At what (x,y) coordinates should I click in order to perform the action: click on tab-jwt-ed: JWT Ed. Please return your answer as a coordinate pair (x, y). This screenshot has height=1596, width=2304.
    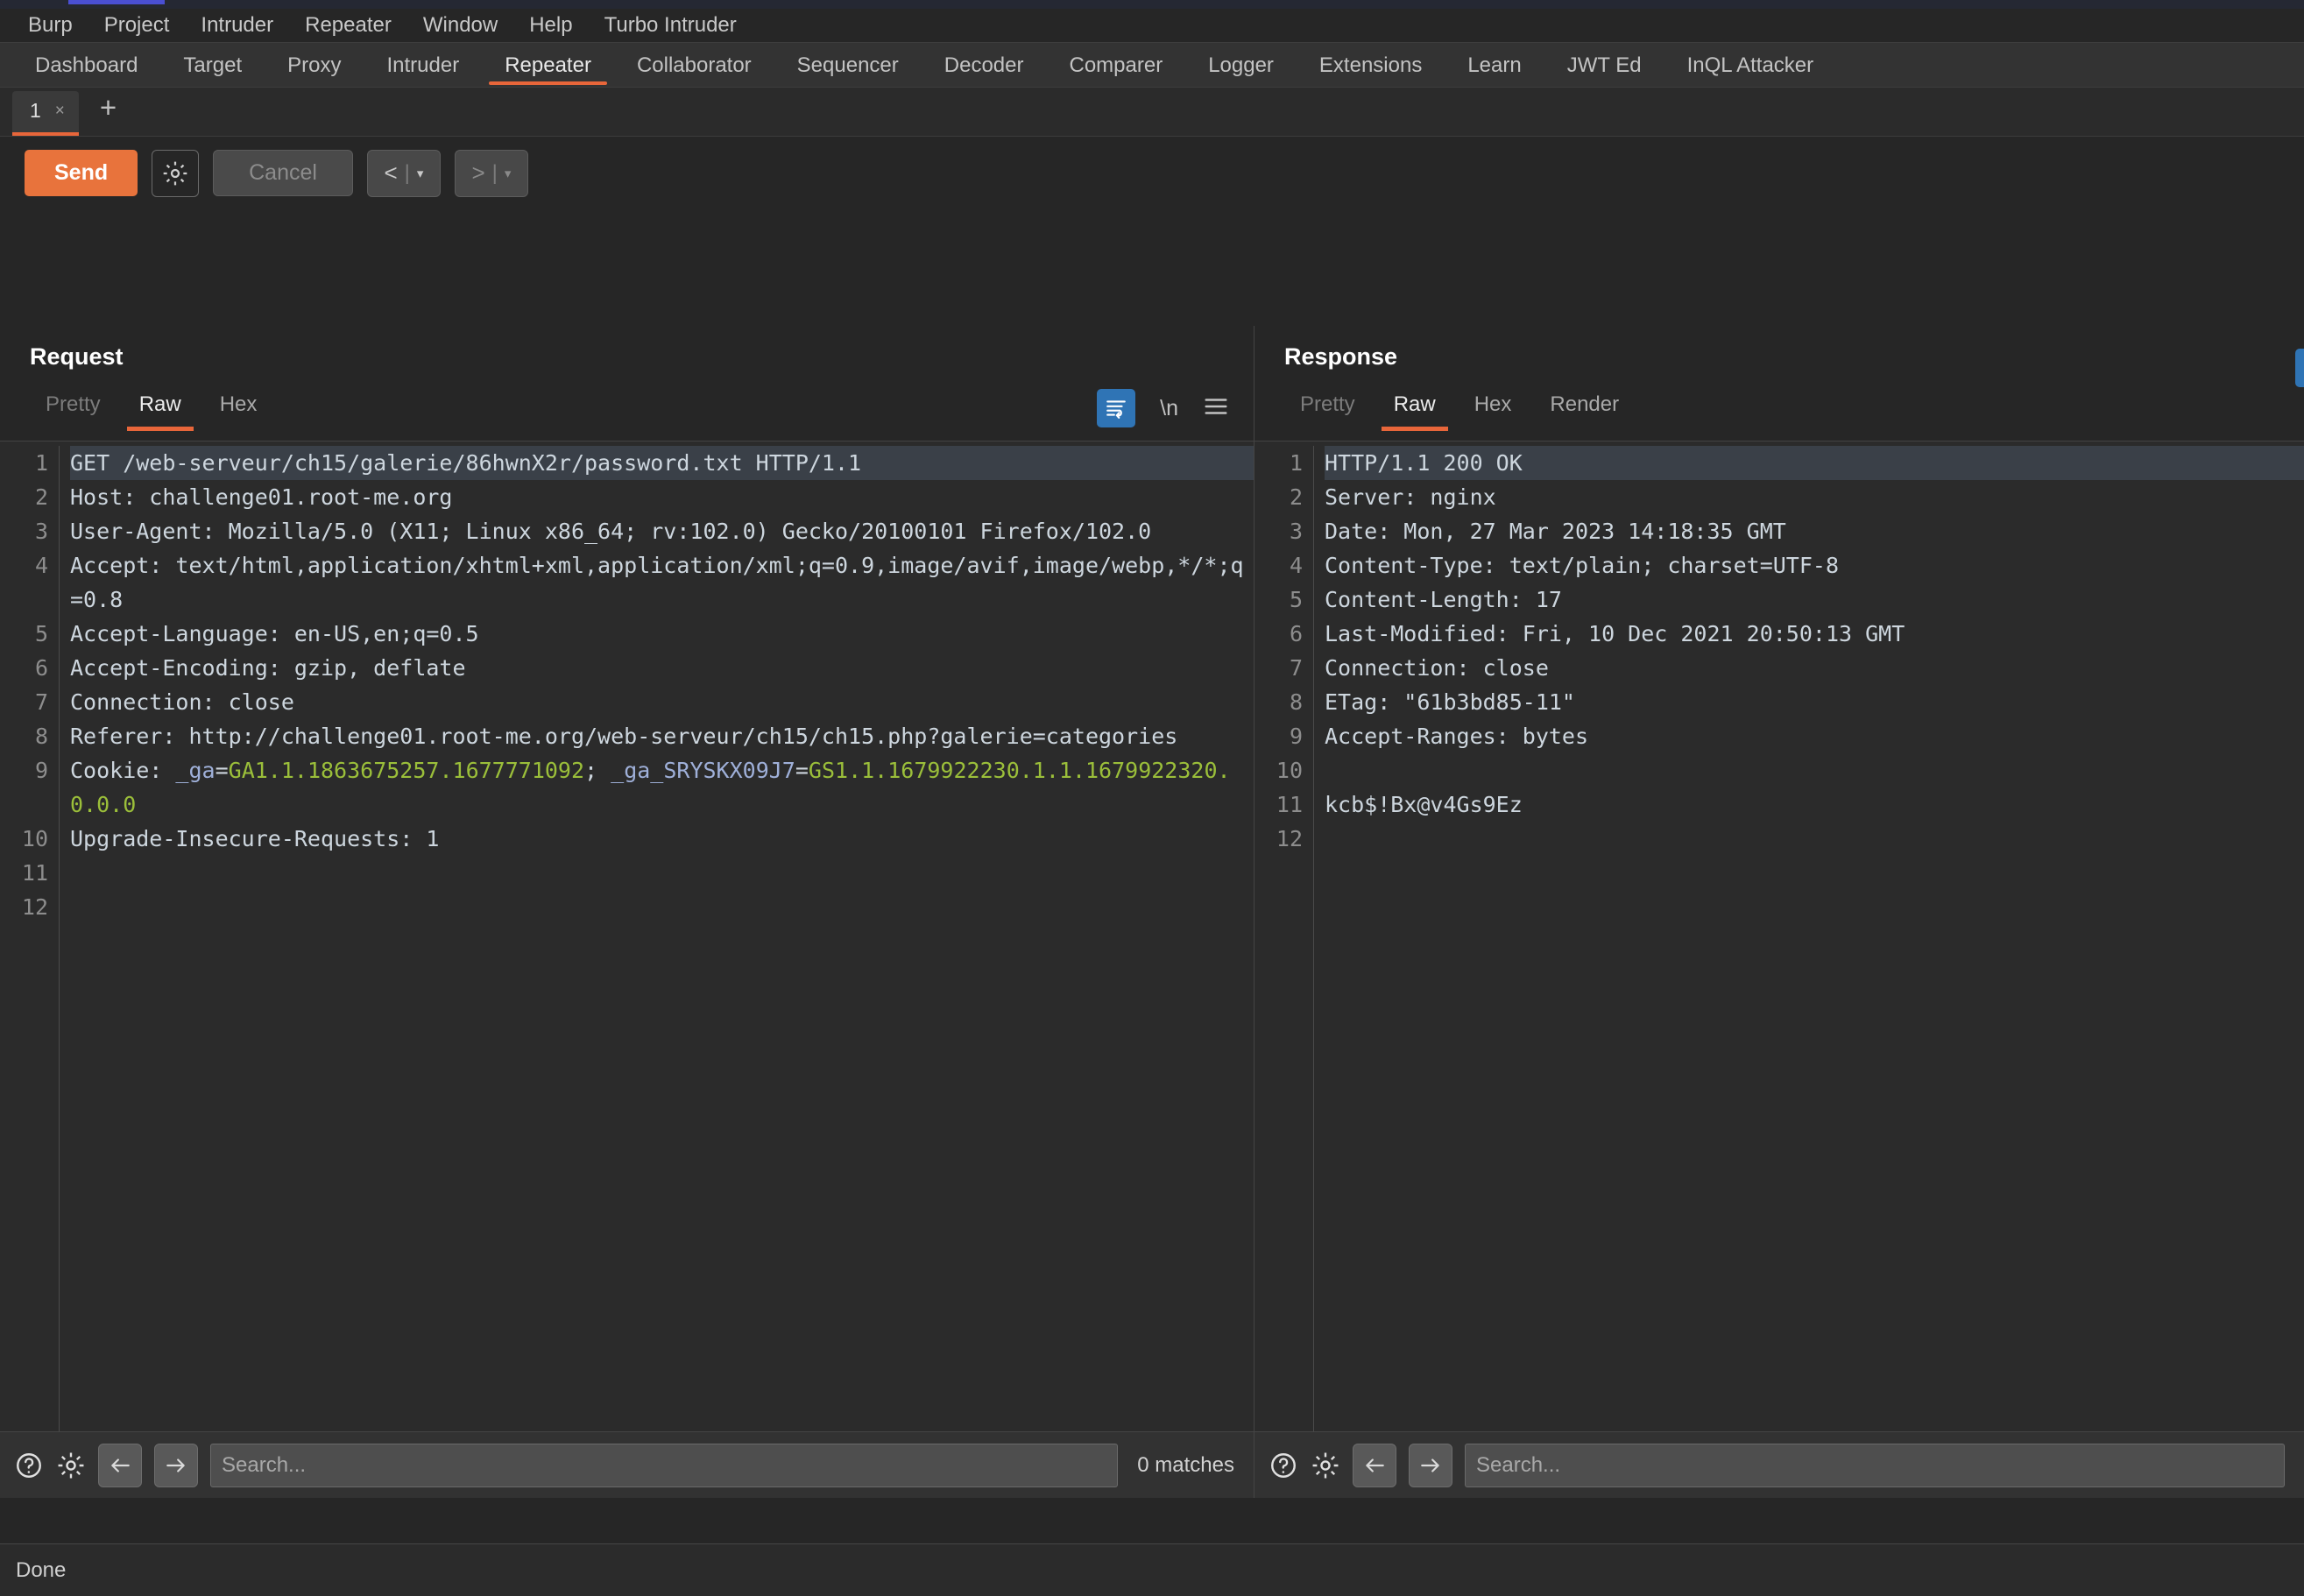
    Looking at the image, I should click on (1604, 65).